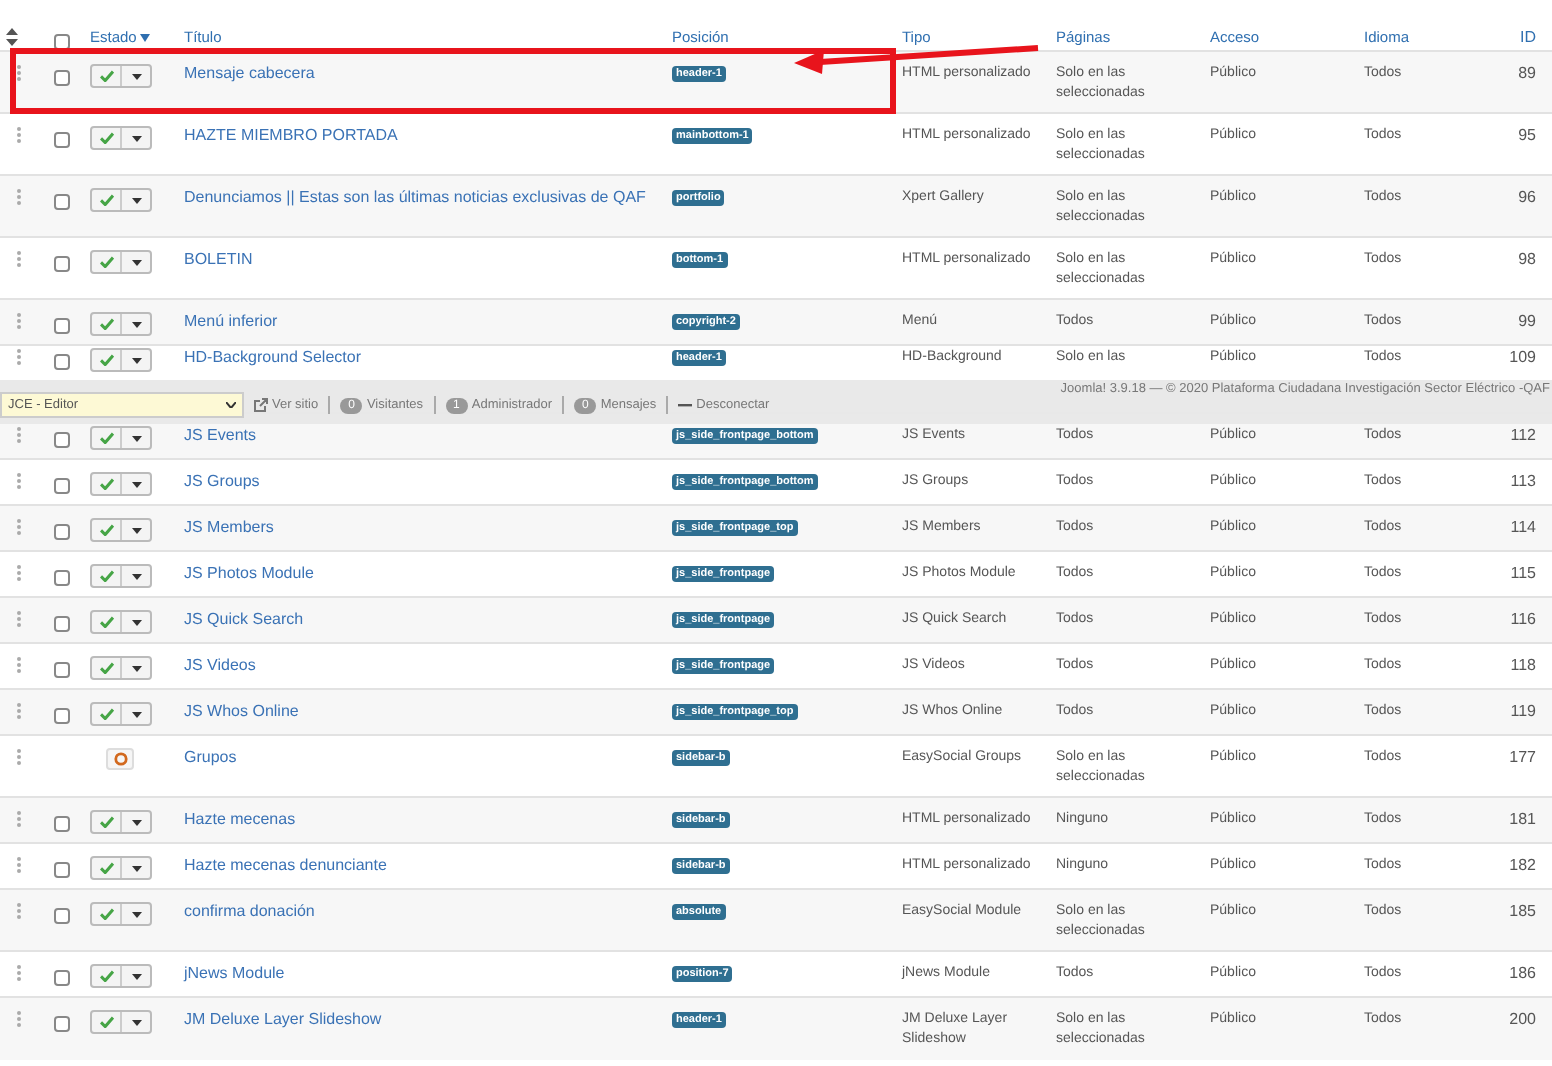 Image resolution: width=1552 pixels, height=1066 pixels. What do you see at coordinates (234, 973) in the screenshot?
I see `module-title-link: jNews Module` at bounding box center [234, 973].